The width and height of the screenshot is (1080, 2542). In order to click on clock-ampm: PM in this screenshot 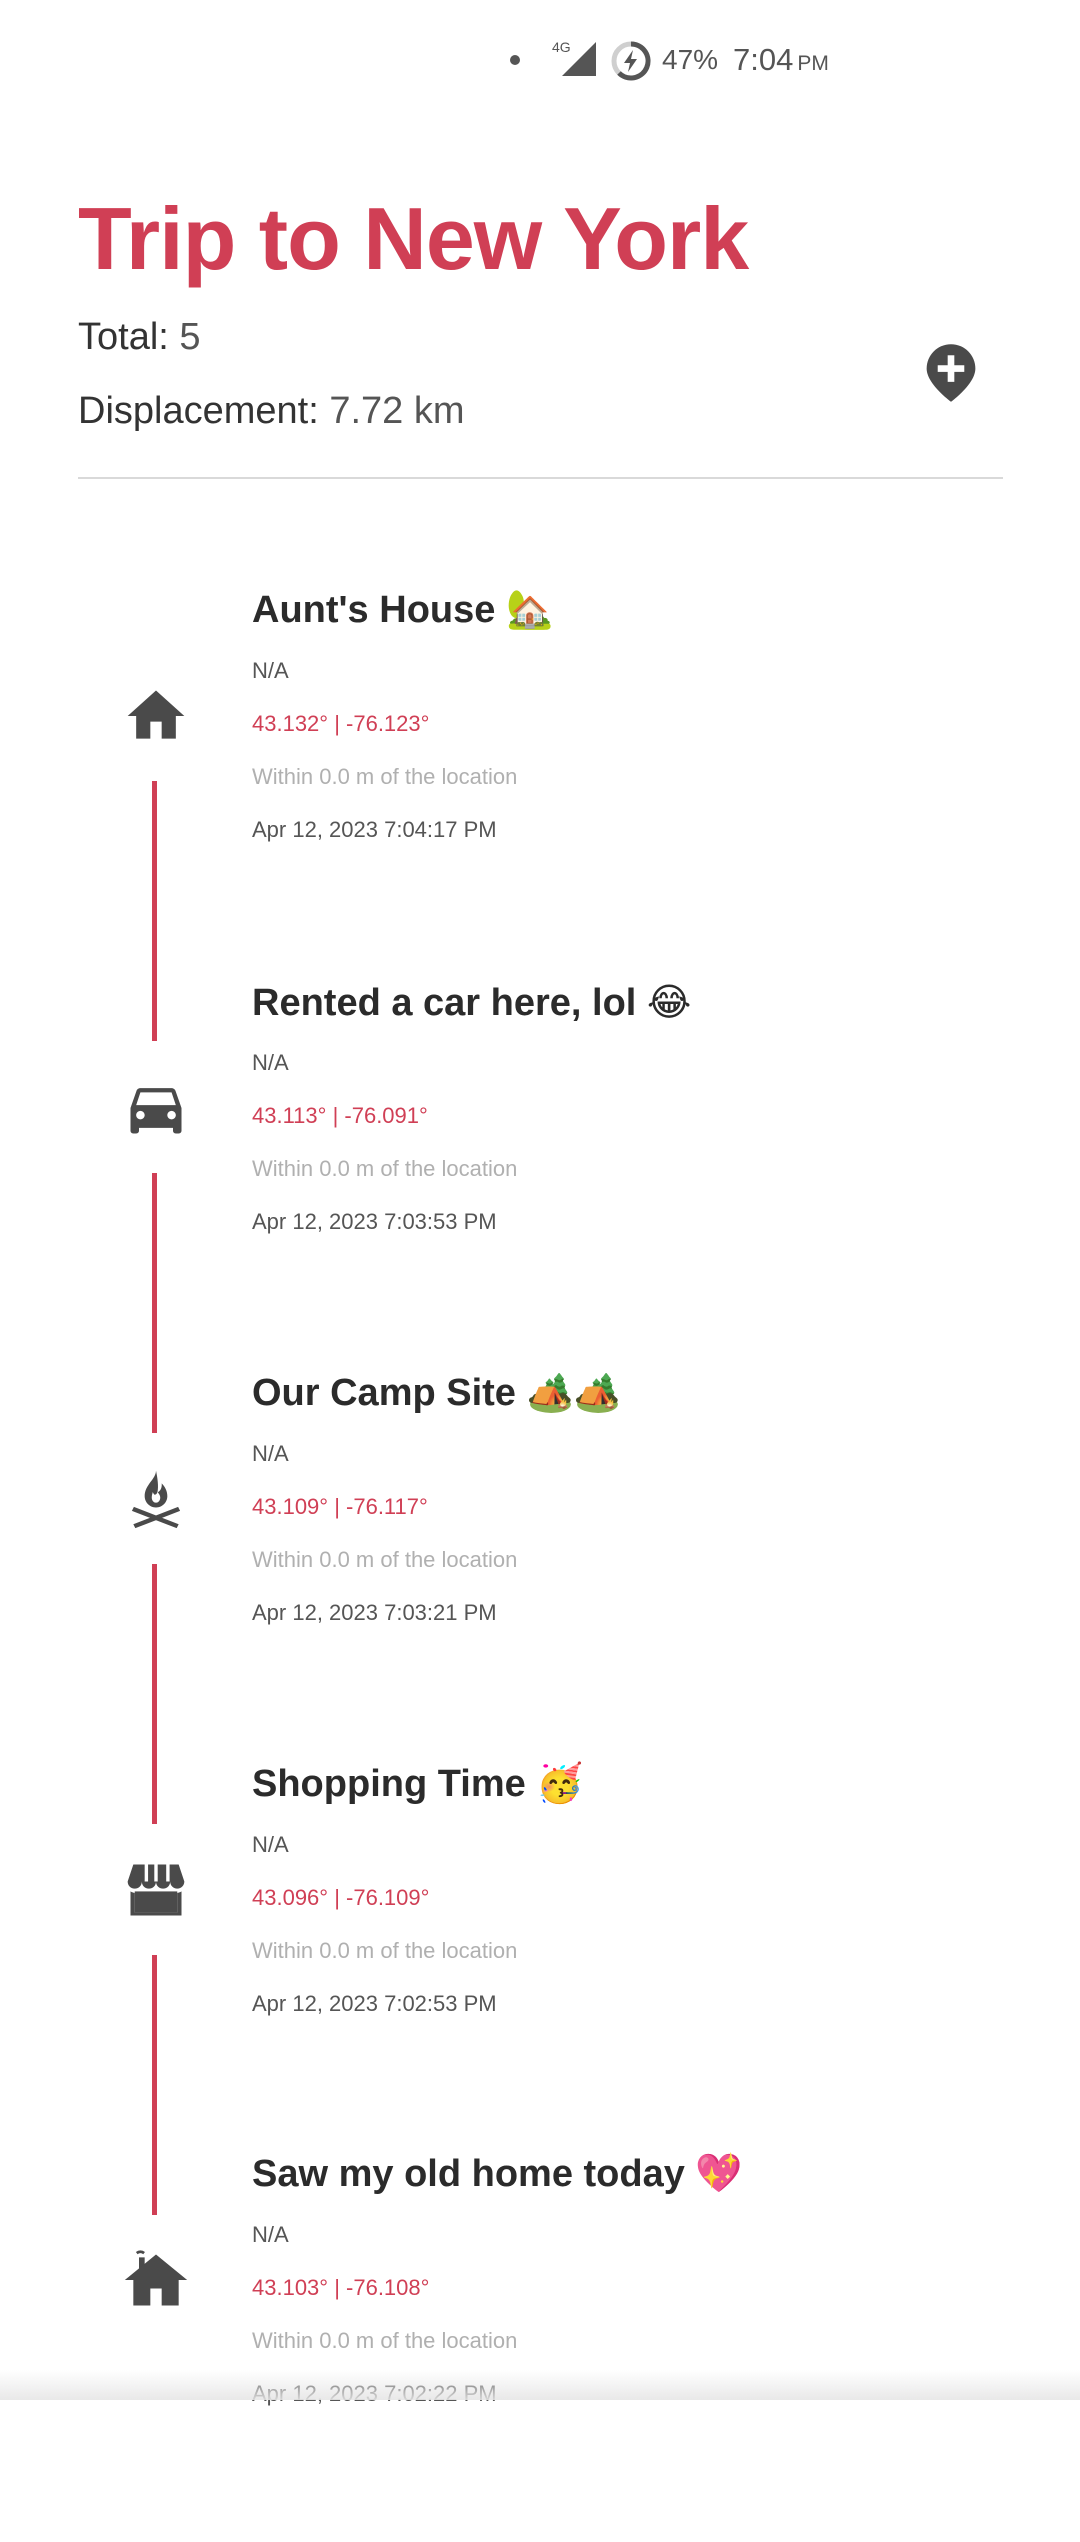, I will do `click(813, 63)`.